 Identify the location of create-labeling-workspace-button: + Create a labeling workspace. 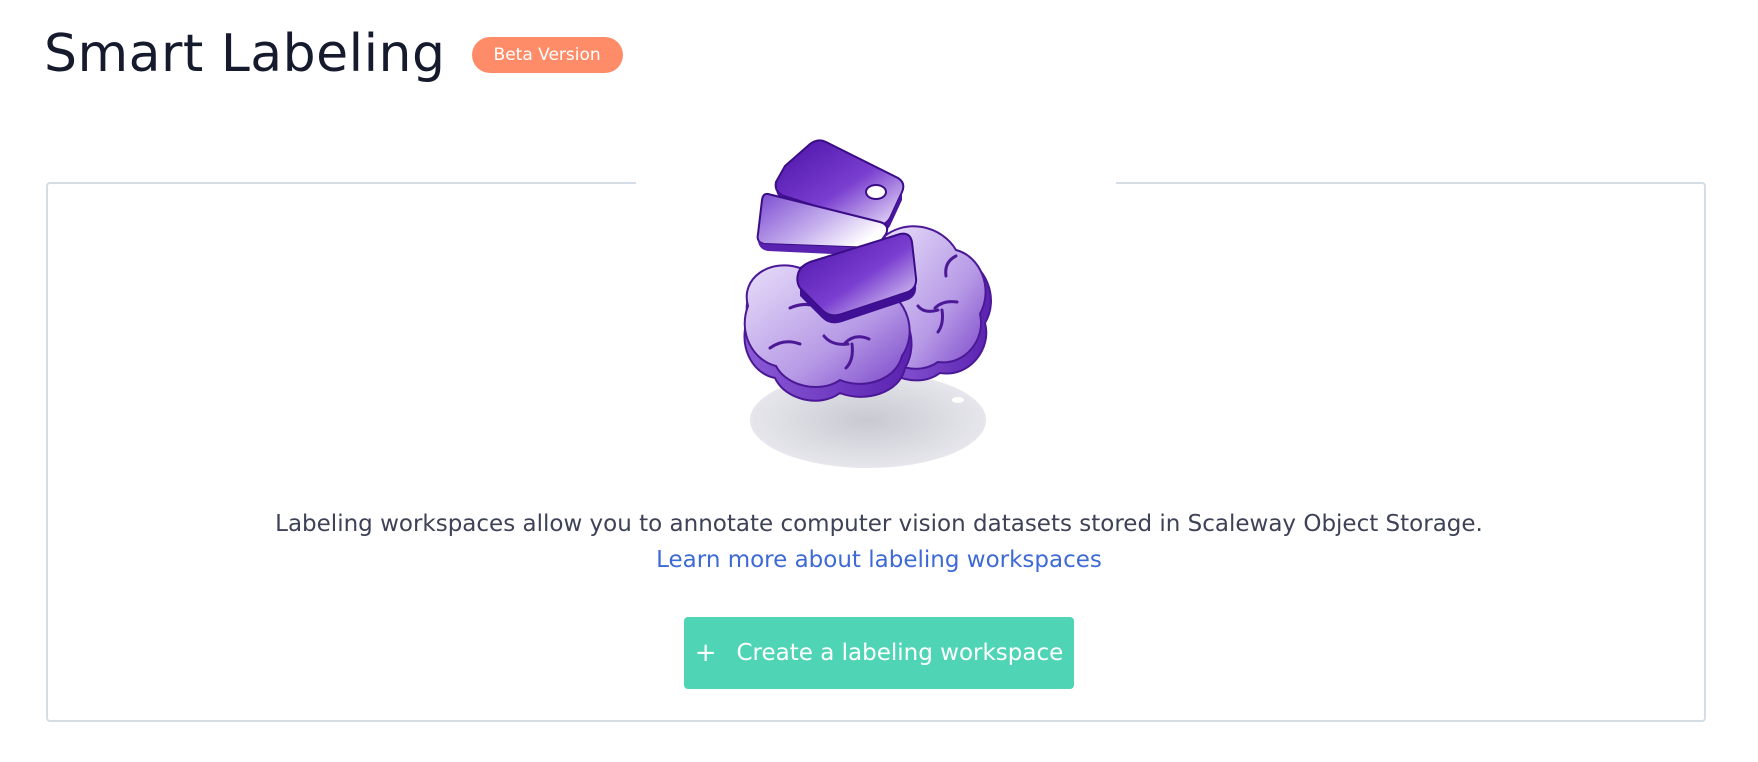
(879, 653).